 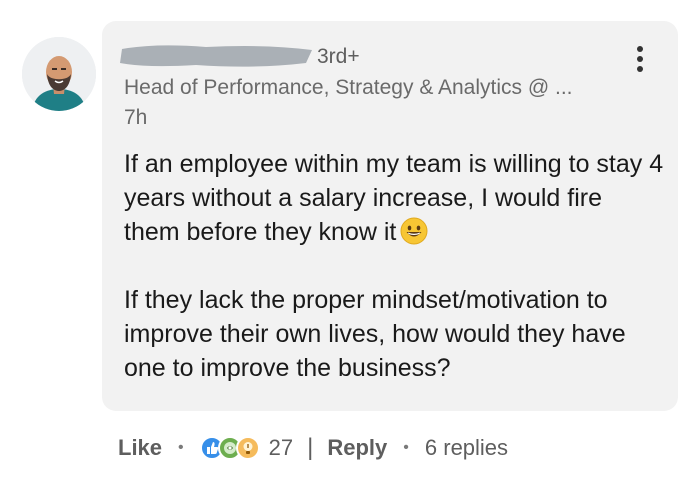 I want to click on reply-button: Reply, so click(x=357, y=448).